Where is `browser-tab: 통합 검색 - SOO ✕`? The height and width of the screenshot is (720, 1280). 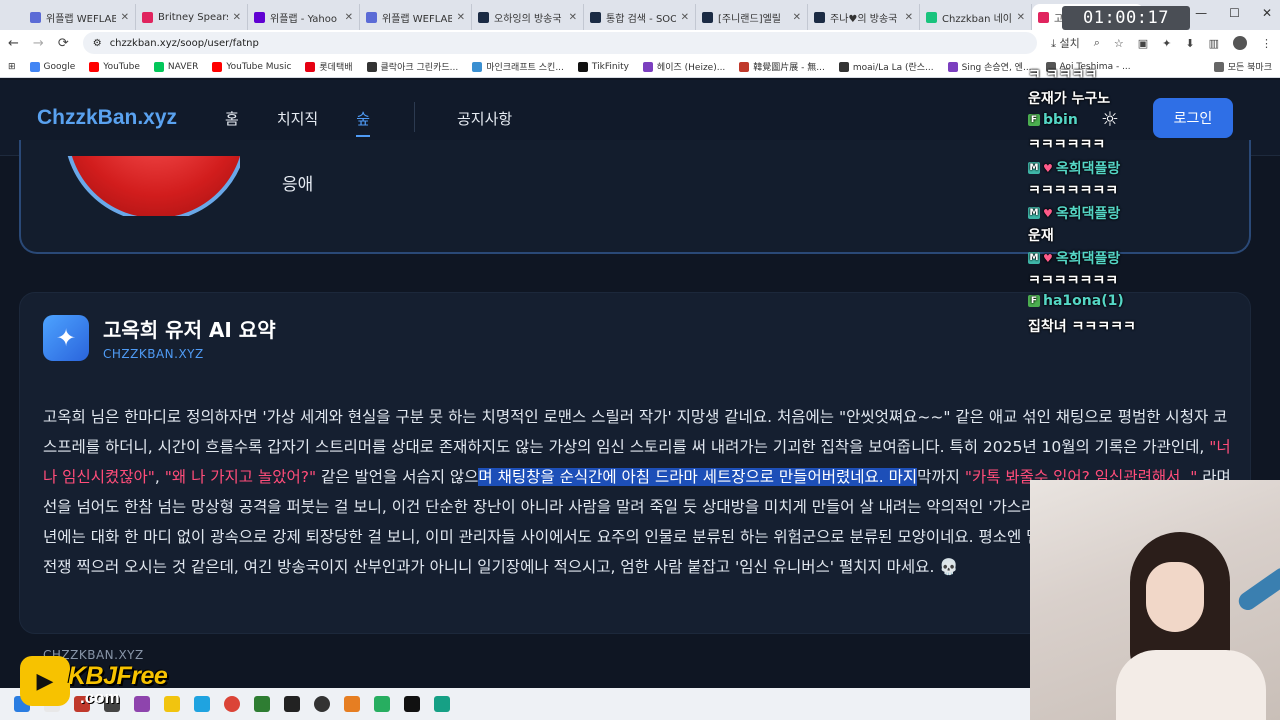
browser-tab: 통합 검색 - SOO ✕ is located at coordinates (640, 17).